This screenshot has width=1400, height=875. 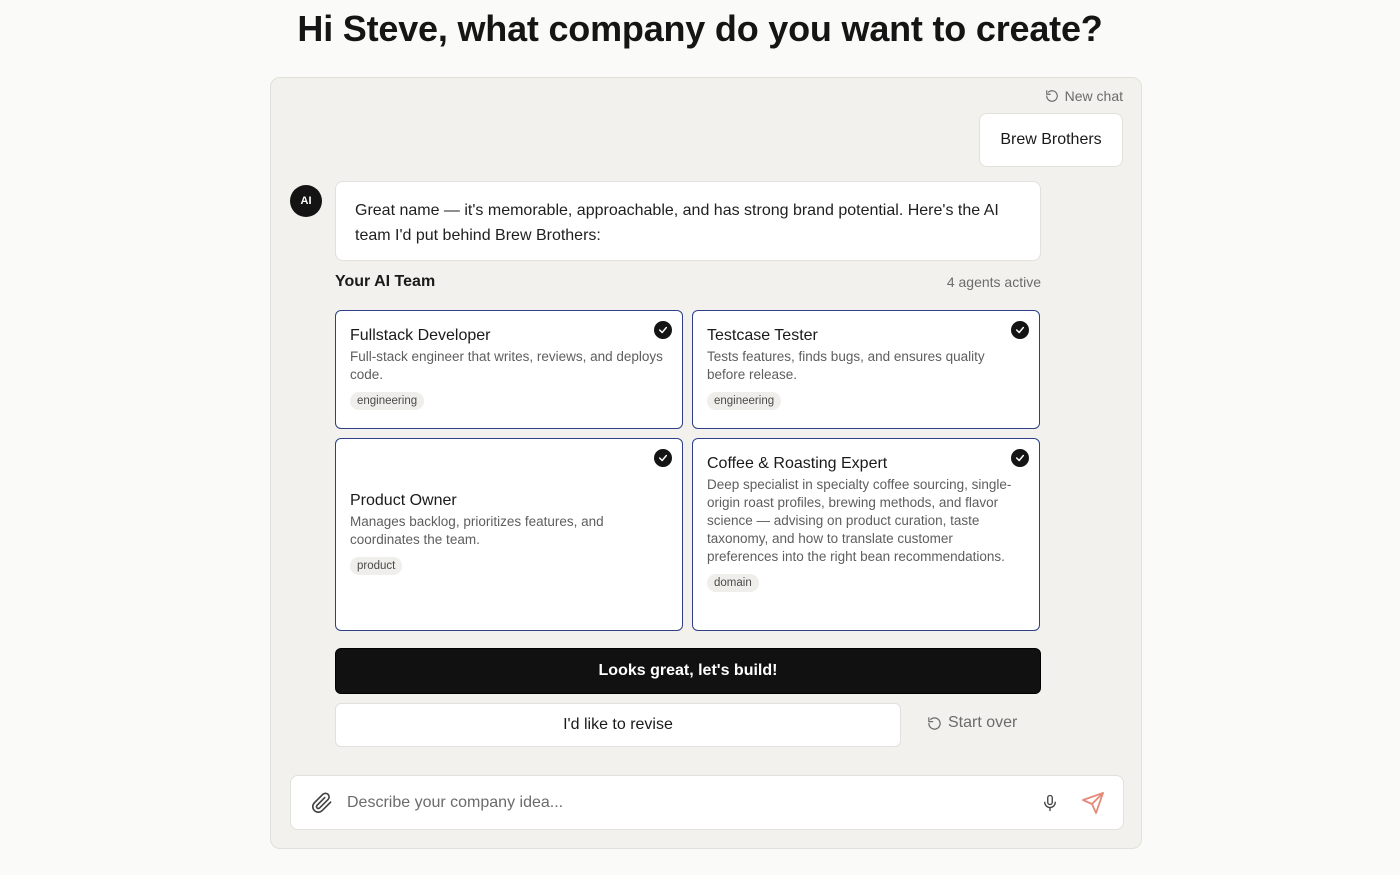 I want to click on start-over-button: Start over, so click(x=972, y=723).